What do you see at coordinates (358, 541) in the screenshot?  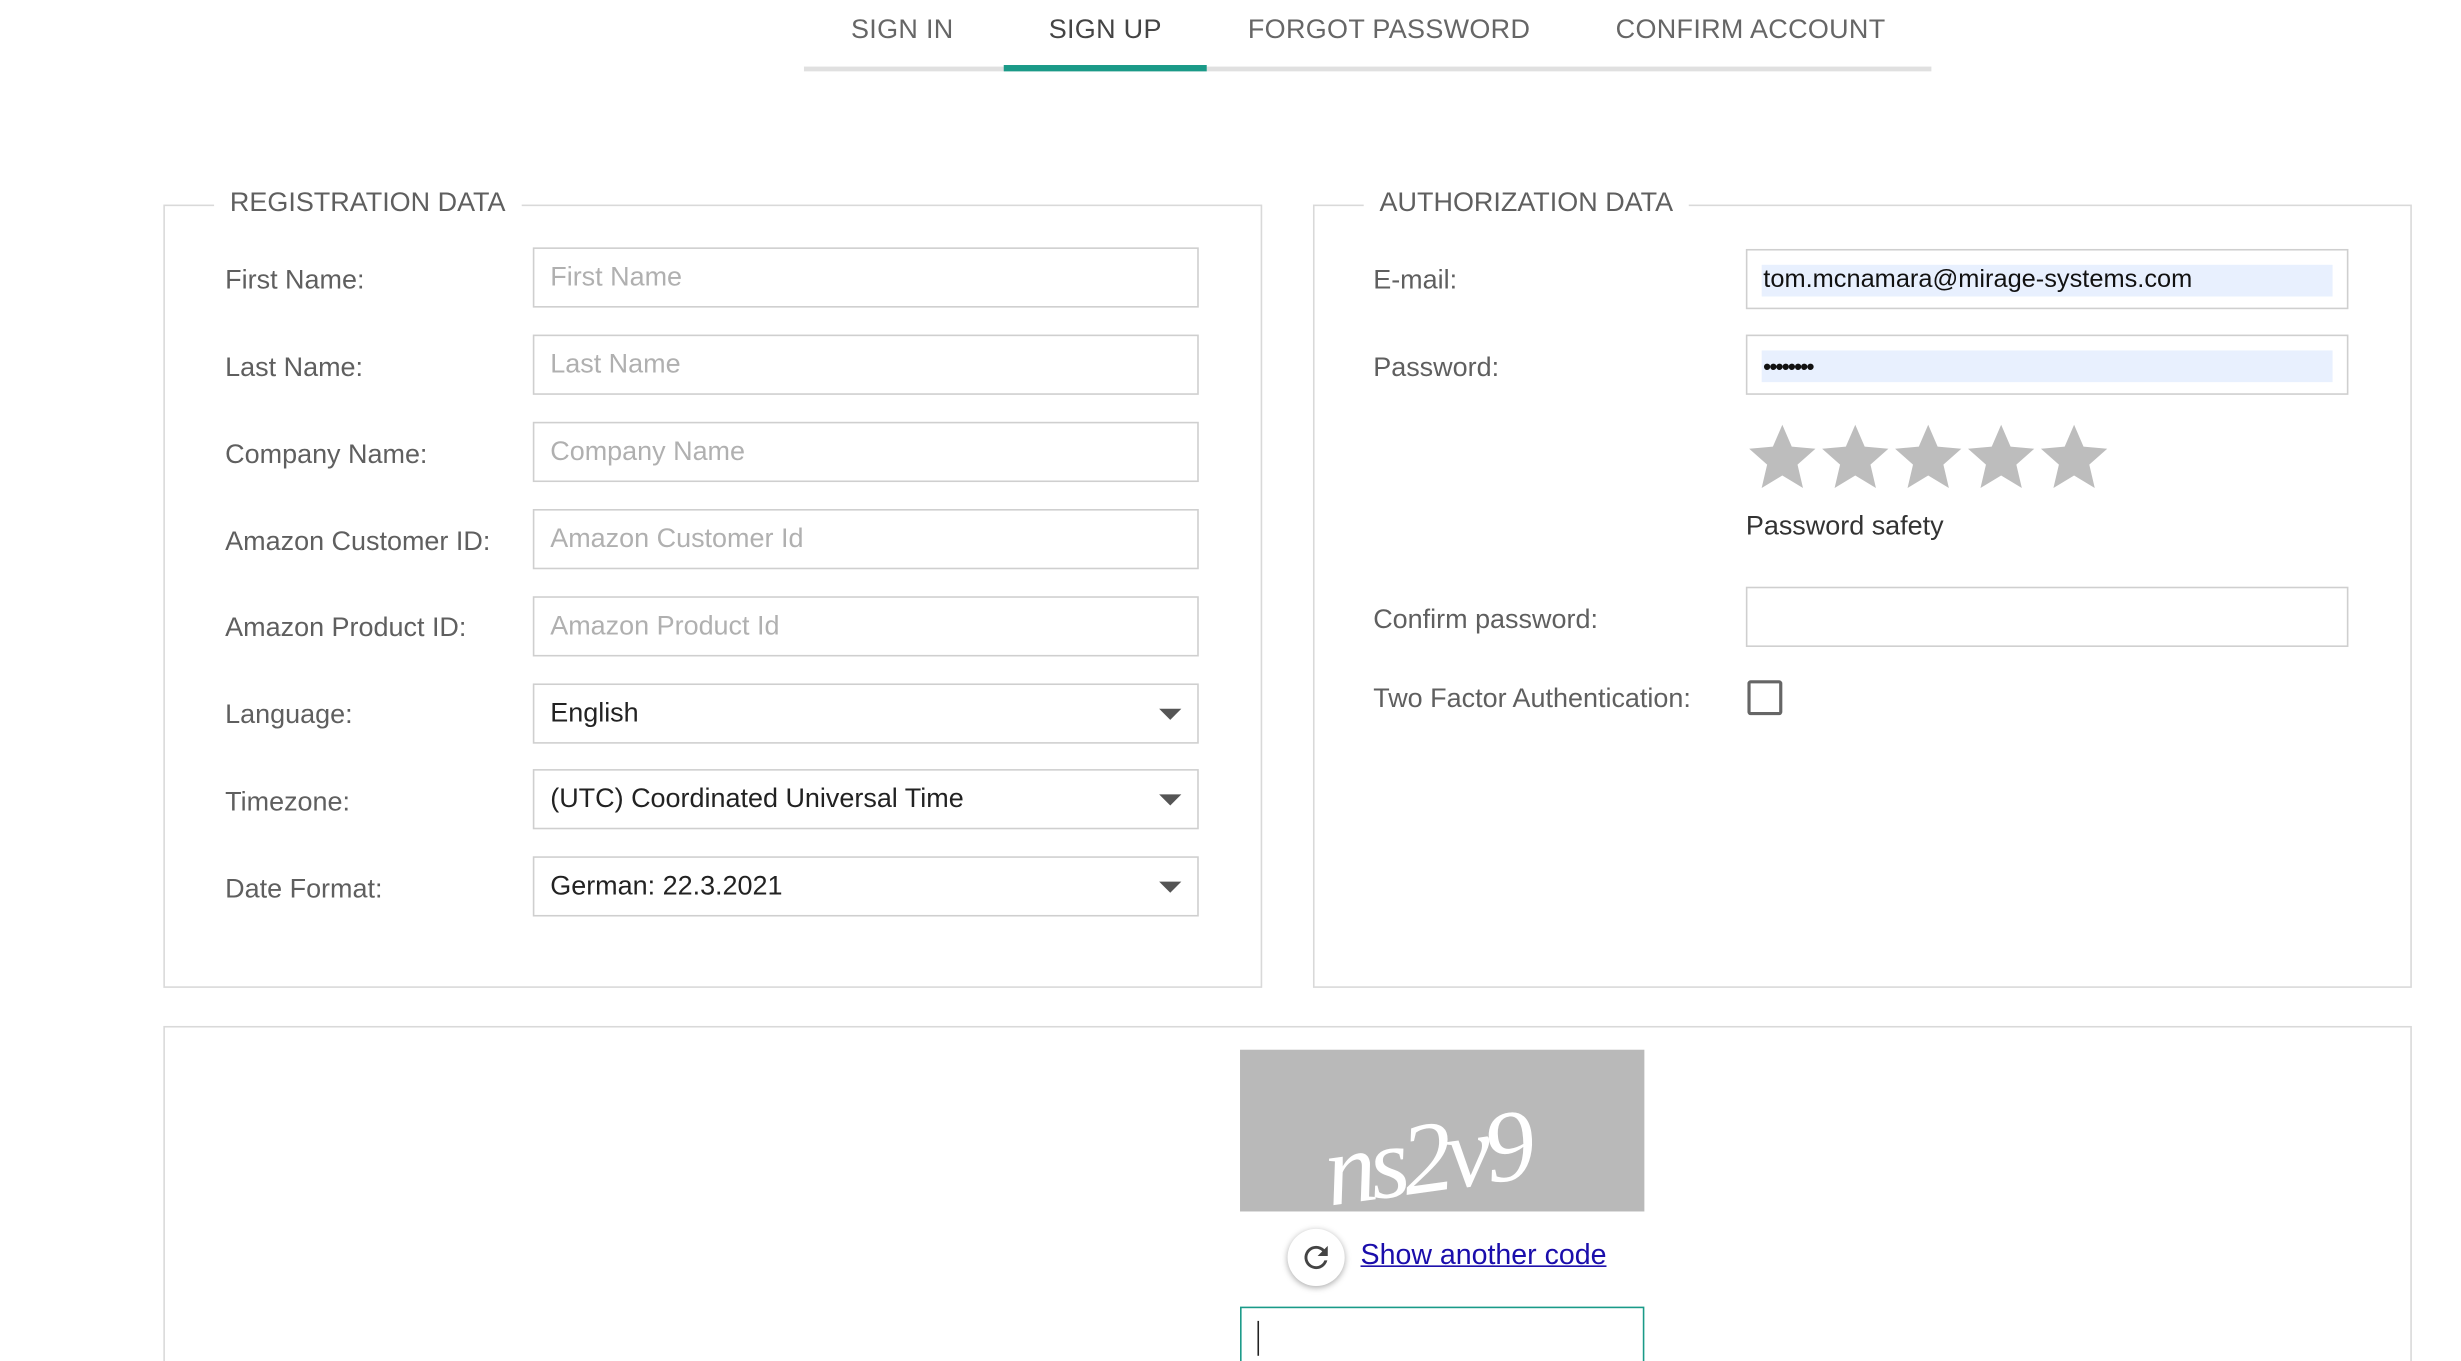 I see `amazon-customer-id-label: Amazon Customer ID:` at bounding box center [358, 541].